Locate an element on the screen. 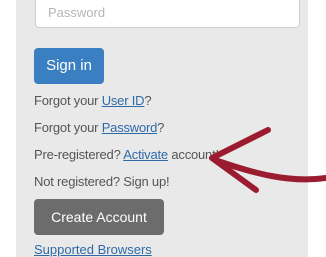 The width and height of the screenshot is (326, 257). forgot-password-suffix: ? is located at coordinates (161, 127).